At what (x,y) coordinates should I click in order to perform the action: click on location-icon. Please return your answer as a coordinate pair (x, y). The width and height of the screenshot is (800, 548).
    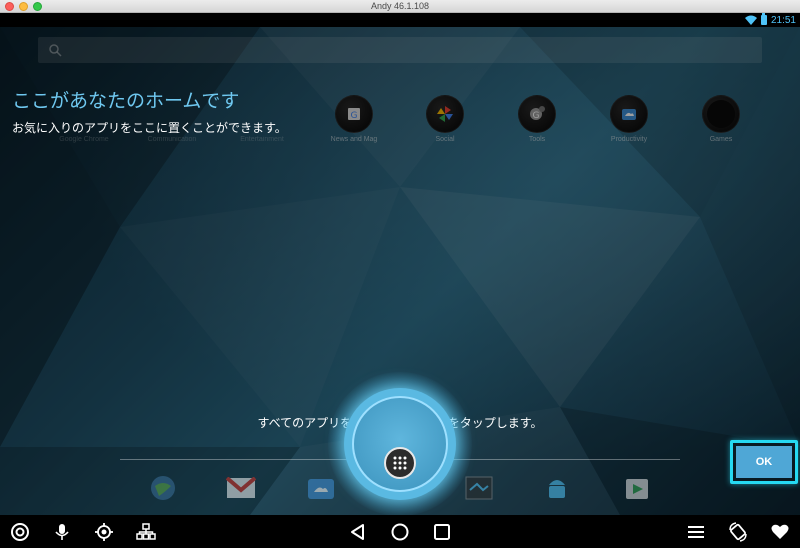
    Looking at the image, I should click on (104, 532).